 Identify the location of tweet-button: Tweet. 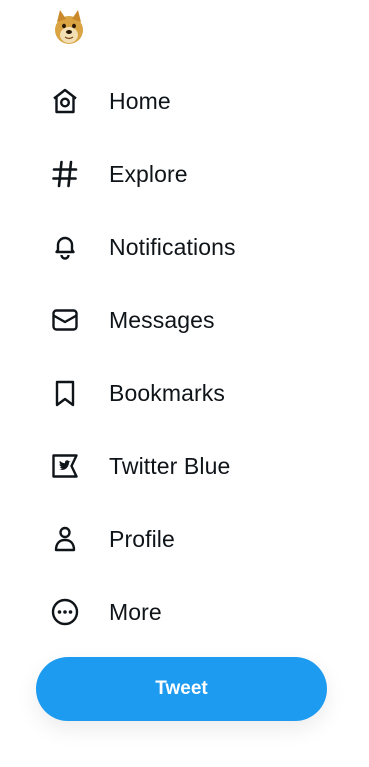
(181, 689).